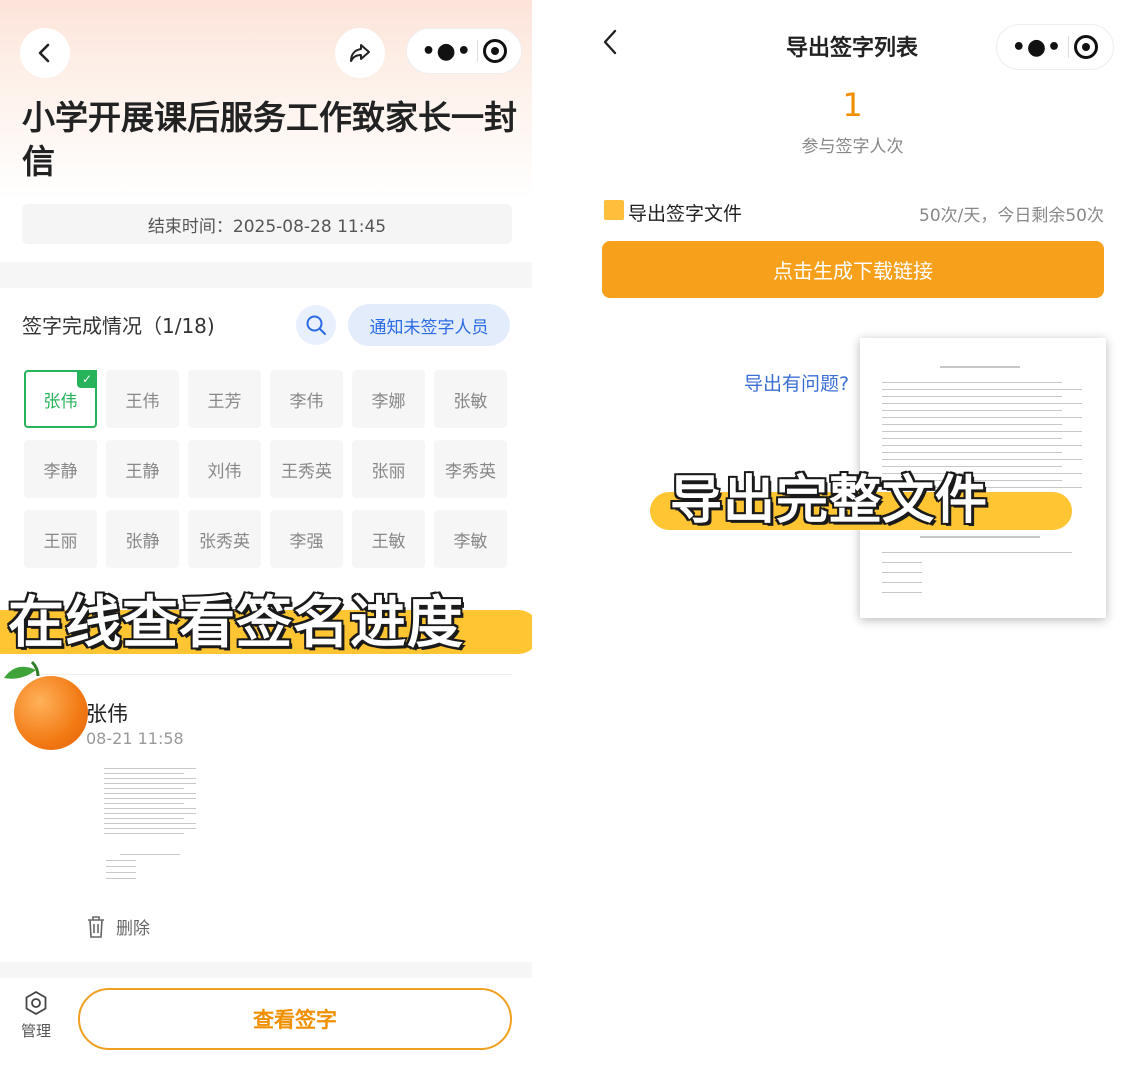 This screenshot has height=1080, width=1125. Describe the element at coordinates (36, 1015) in the screenshot. I see `manage-button: 管理` at that location.